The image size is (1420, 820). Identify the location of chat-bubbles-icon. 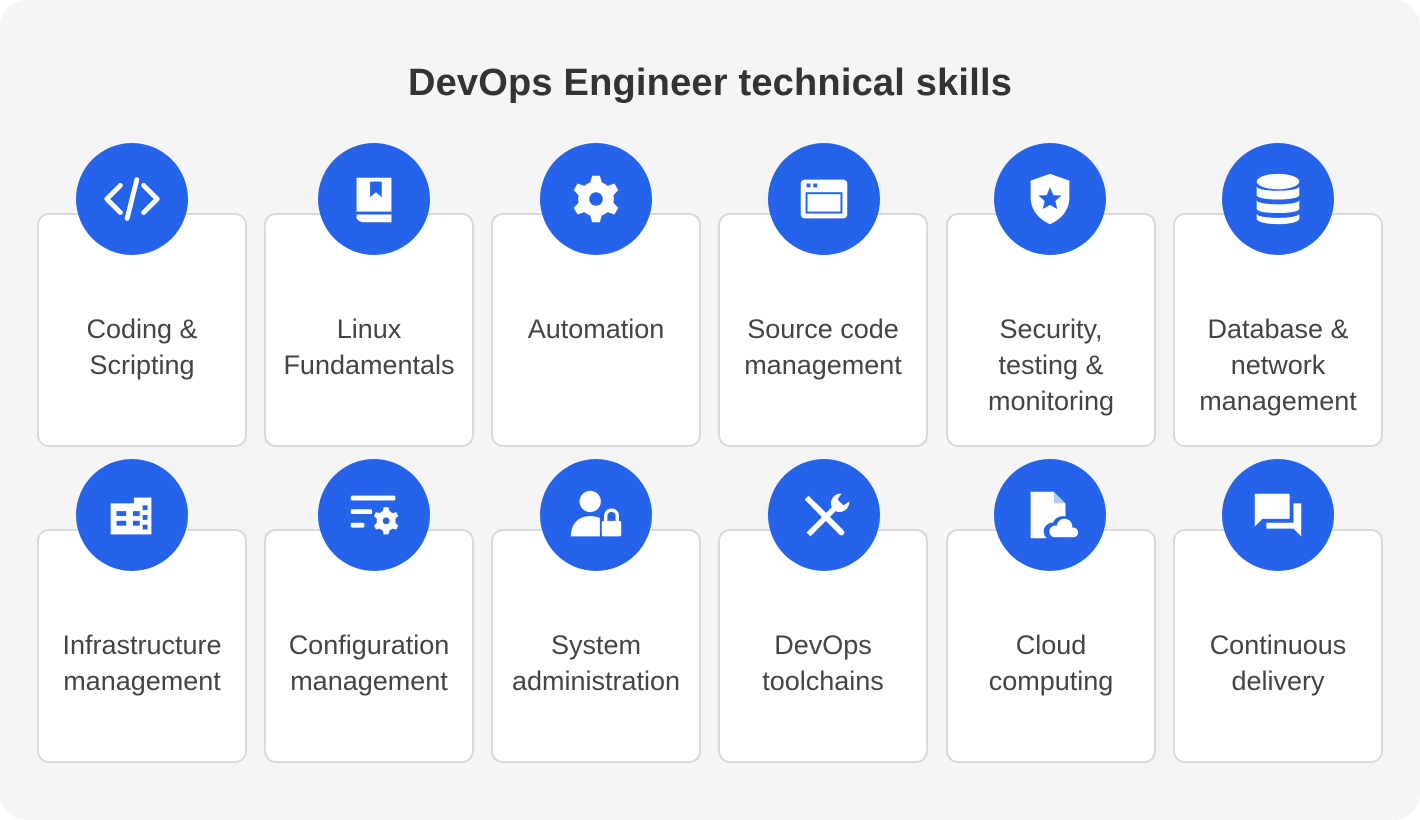
(1278, 515).